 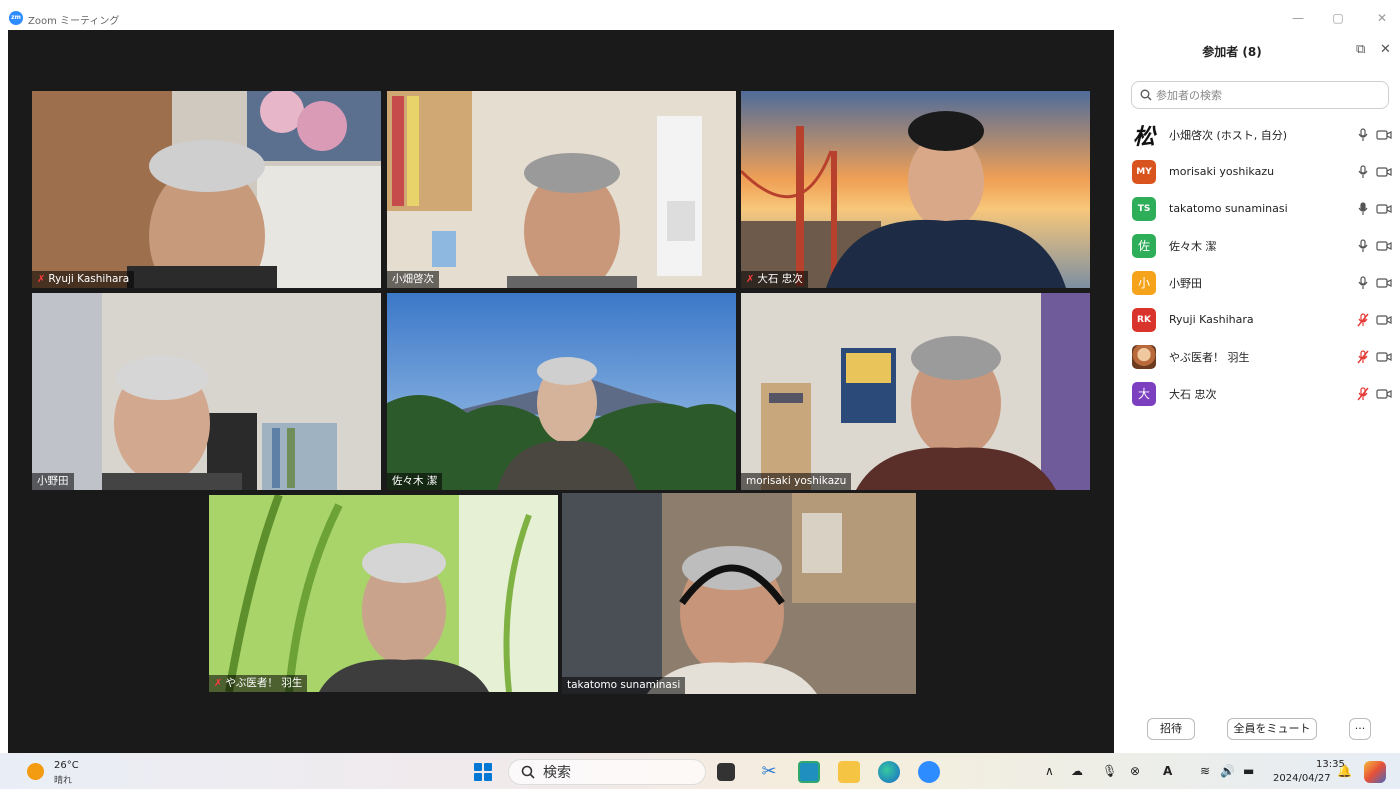 I want to click on zoom-app-icon, so click(x=929, y=772).